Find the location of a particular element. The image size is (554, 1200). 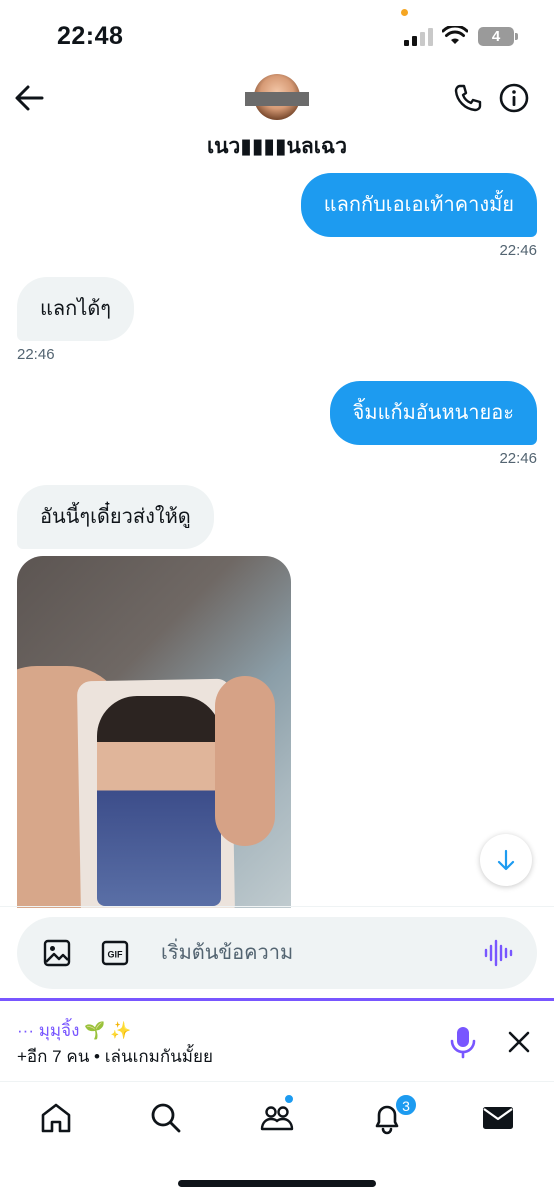

message-bubble-outgoing: แลกกับเอเอเท้าคางมั้ย is located at coordinates (418, 205).